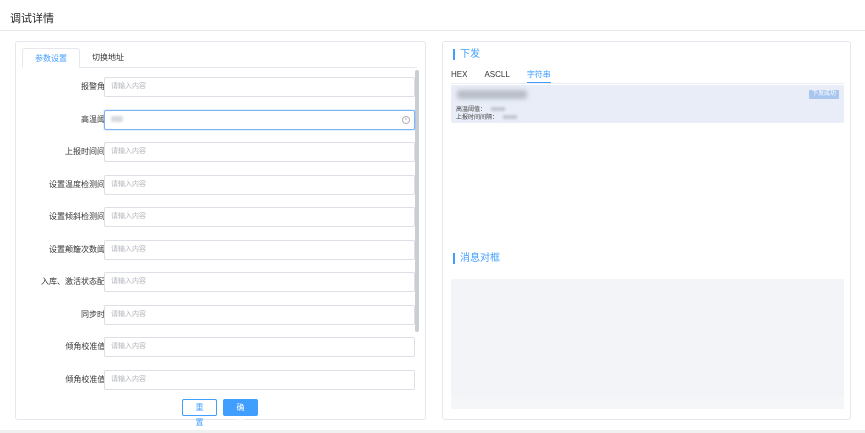  I want to click on tab-switch-address: 切换地址, so click(108, 58).